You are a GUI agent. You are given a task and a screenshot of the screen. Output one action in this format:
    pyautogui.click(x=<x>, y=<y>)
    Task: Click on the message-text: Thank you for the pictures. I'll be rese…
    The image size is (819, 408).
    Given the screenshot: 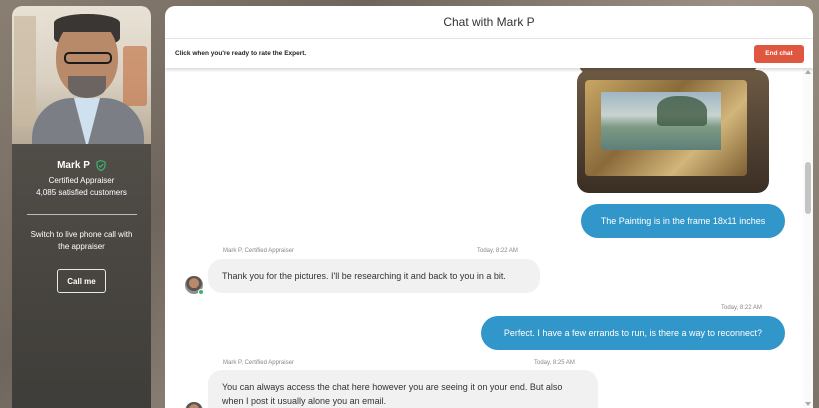 What is the action you would take?
    pyautogui.click(x=364, y=276)
    